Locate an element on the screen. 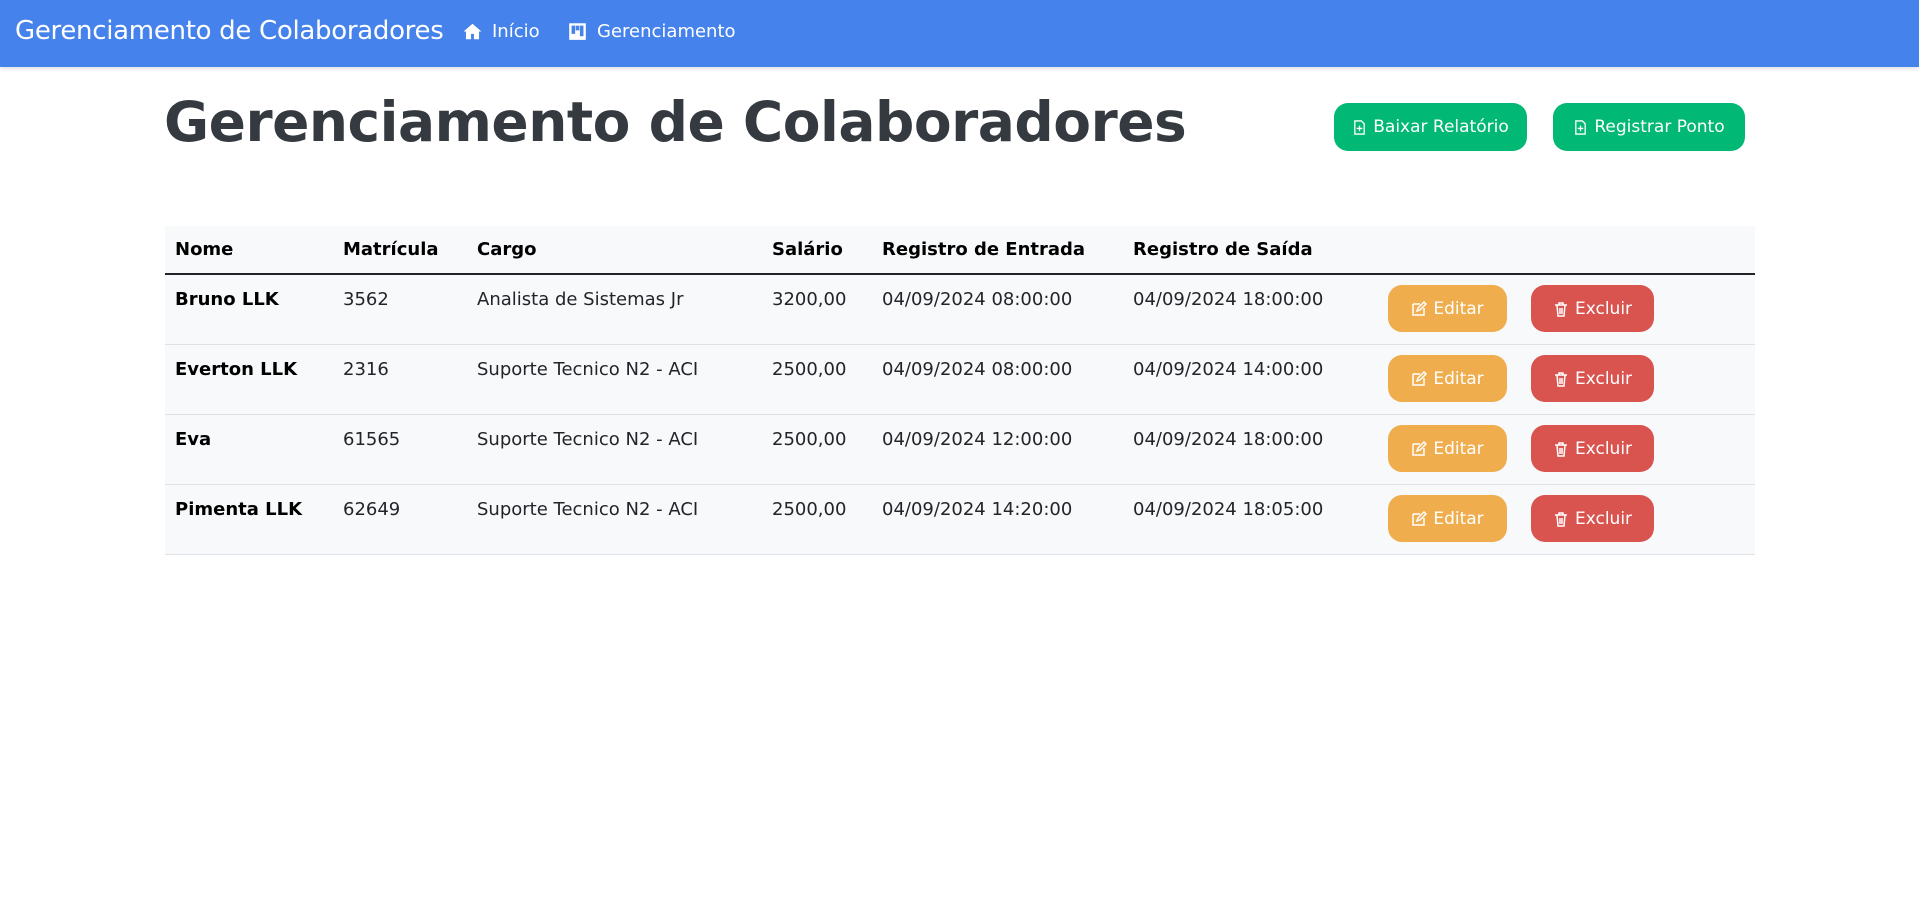 This screenshot has height=901, width=1919. cell-entrada: 04/09/2024 14:20:00 is located at coordinates (977, 509).